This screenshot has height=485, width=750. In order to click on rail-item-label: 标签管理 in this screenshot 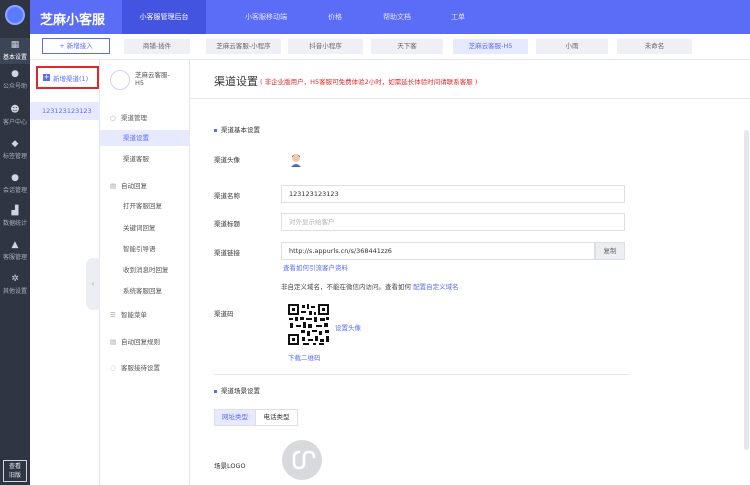, I will do `click(14, 156)`.